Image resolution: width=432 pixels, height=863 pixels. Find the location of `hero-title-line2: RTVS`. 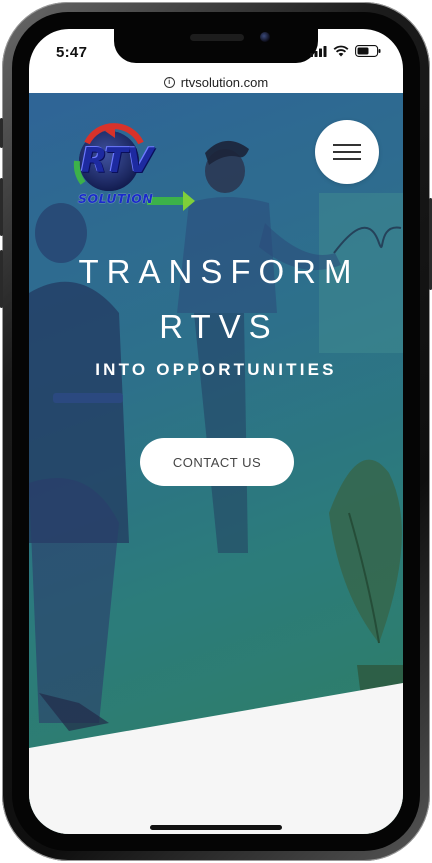

hero-title-line2: RTVS is located at coordinates (219, 326).